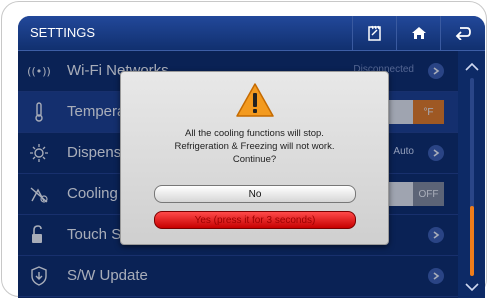 The width and height of the screenshot is (487, 298). What do you see at coordinates (63, 32) in the screenshot?
I see `page-title: SETTINGS` at bounding box center [63, 32].